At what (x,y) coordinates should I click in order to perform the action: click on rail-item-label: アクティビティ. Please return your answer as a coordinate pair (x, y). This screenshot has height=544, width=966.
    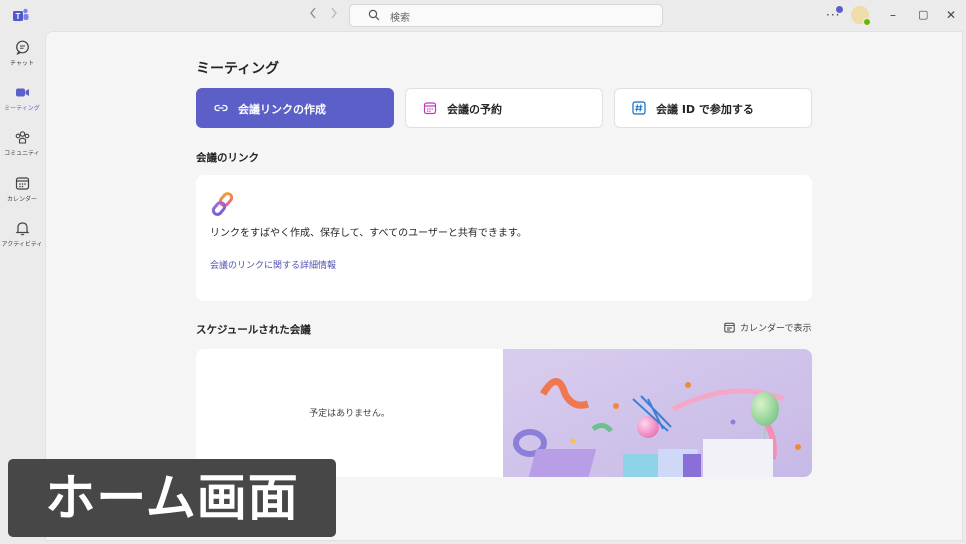
    Looking at the image, I should click on (22, 244).